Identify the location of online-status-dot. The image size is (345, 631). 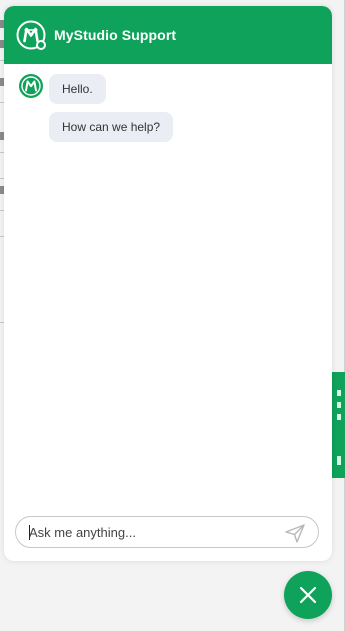
(41, 45).